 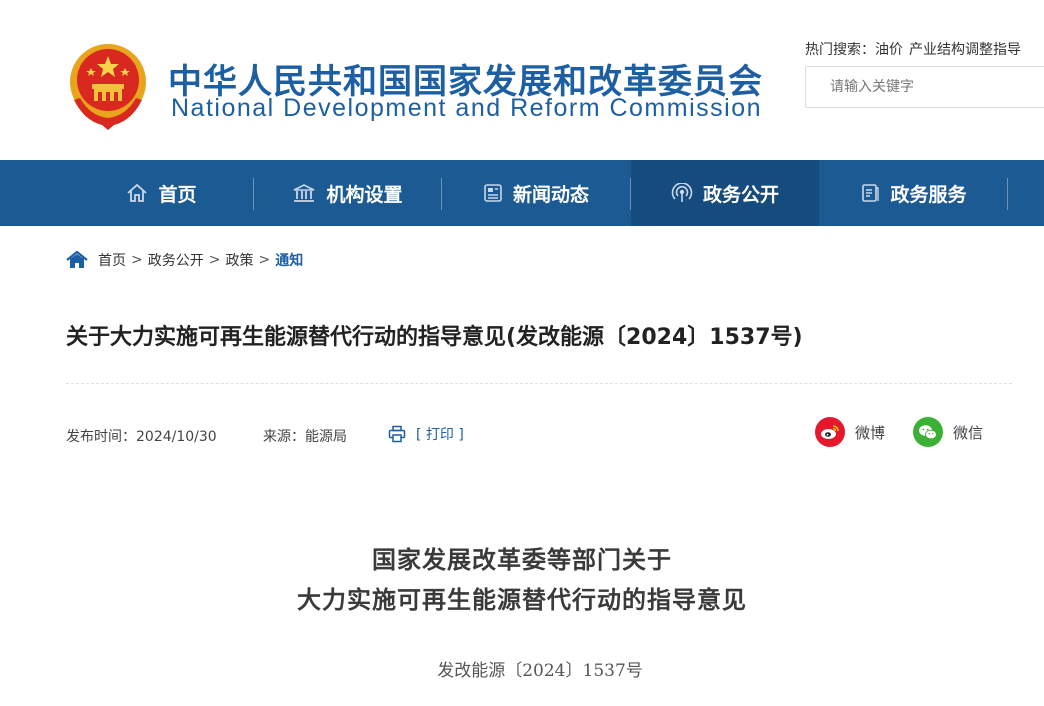 What do you see at coordinates (550, 194) in the screenshot?
I see `nav-item-label: 新闻动态` at bounding box center [550, 194].